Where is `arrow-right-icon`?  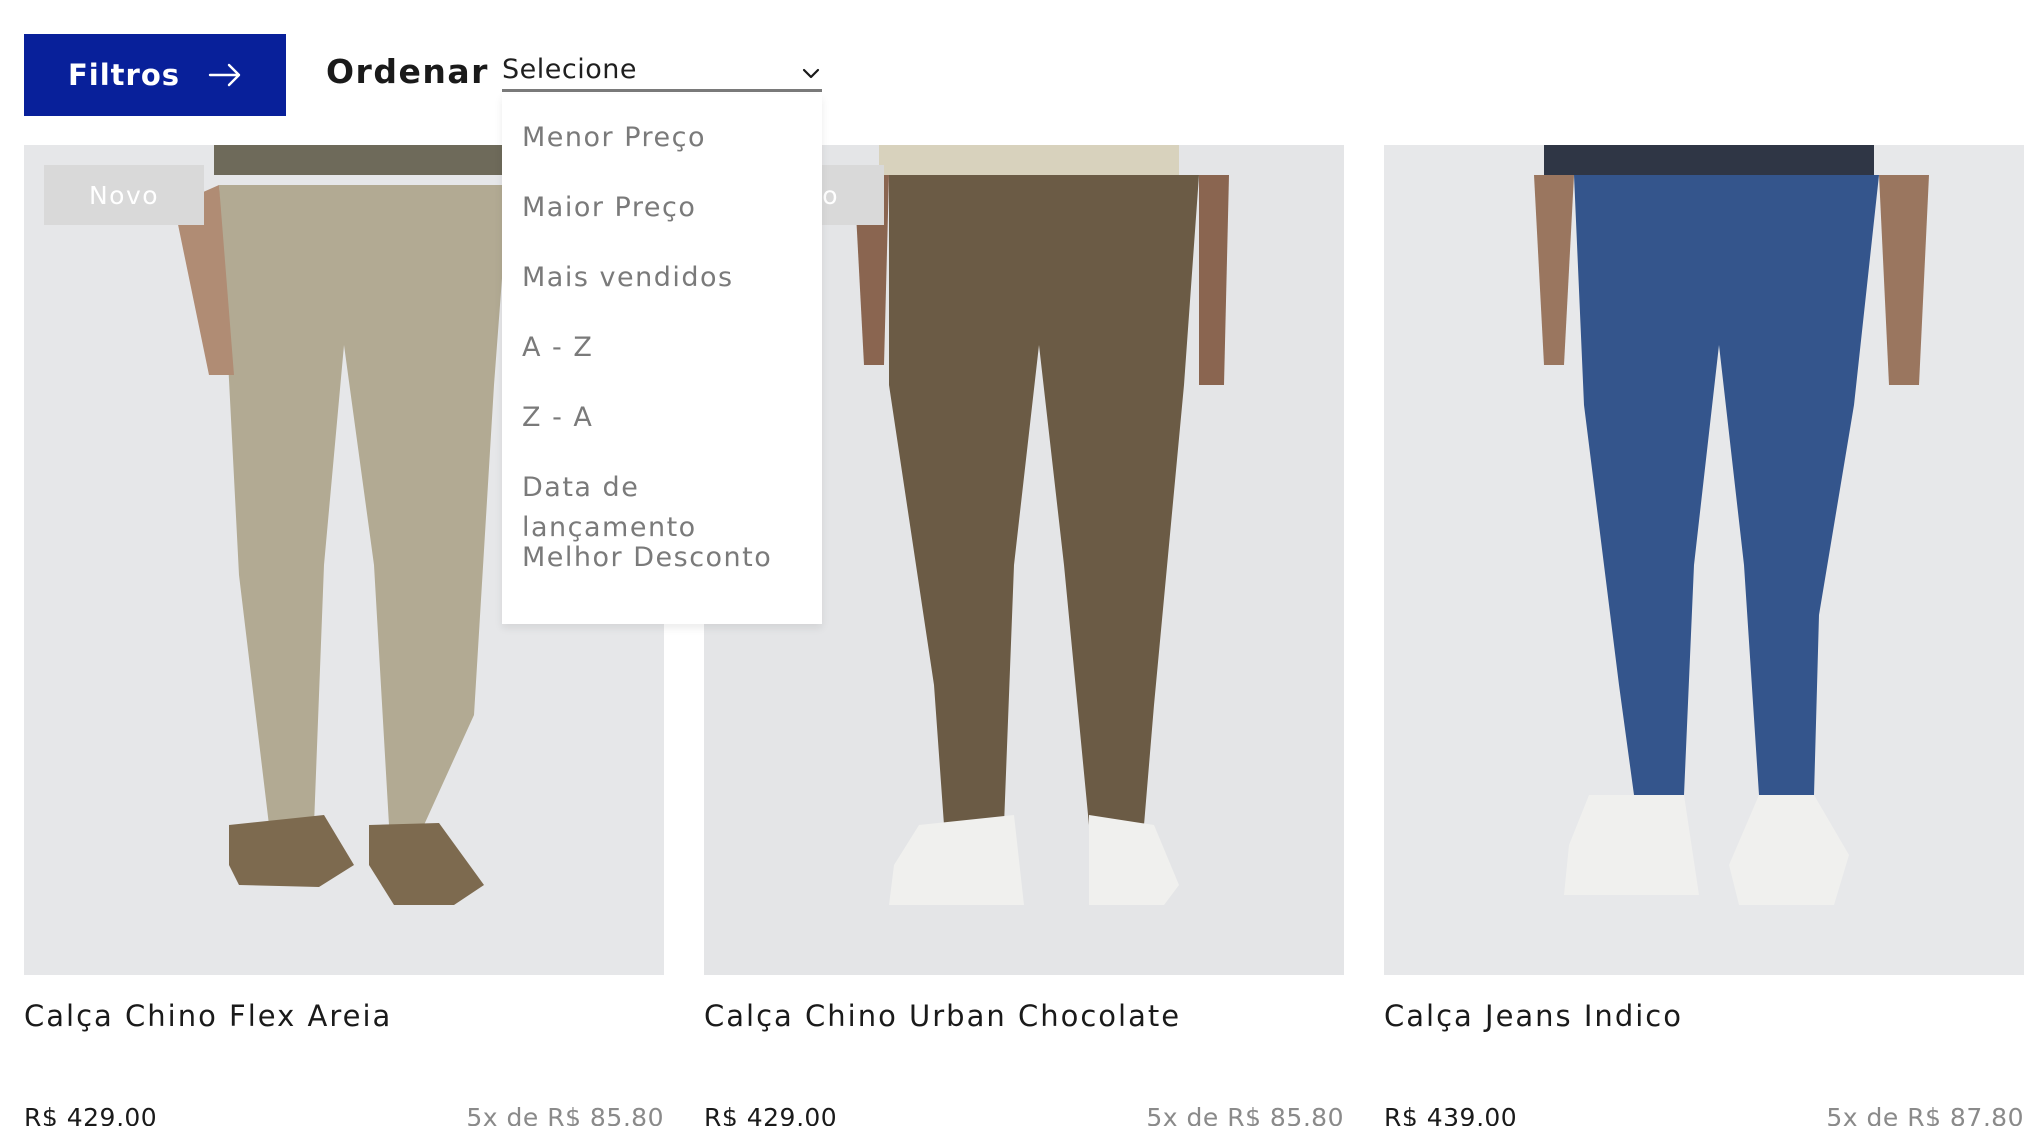
arrow-right-icon is located at coordinates (224, 75).